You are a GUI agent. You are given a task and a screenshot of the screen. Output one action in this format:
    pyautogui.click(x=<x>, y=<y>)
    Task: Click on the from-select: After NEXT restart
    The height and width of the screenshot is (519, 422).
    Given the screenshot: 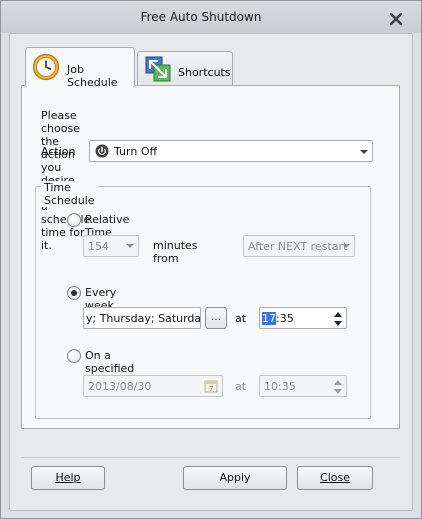 What is the action you would take?
    pyautogui.click(x=299, y=246)
    